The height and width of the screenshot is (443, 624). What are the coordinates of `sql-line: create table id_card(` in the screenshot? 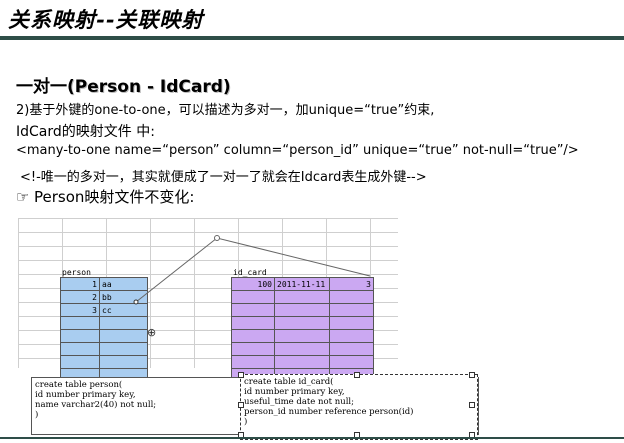 It's located at (289, 382).